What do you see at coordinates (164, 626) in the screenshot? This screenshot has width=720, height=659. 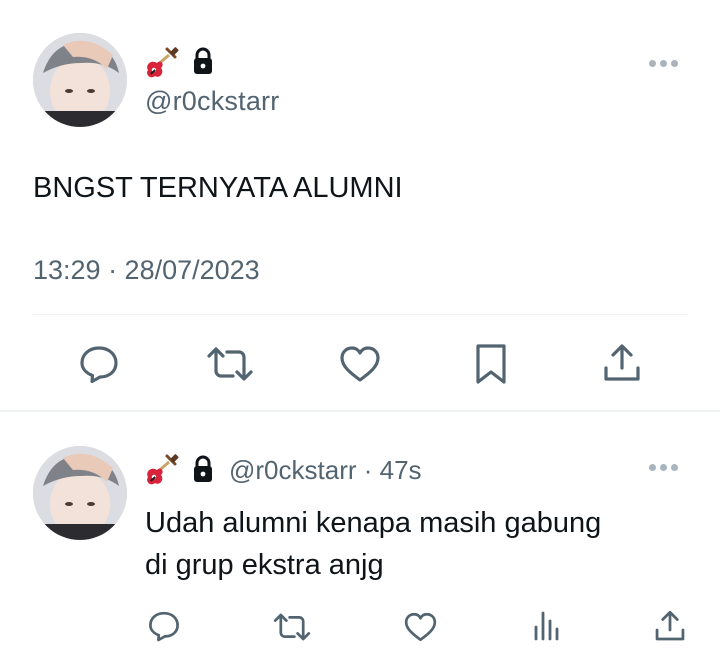 I see `reply-reply-icon` at bounding box center [164, 626].